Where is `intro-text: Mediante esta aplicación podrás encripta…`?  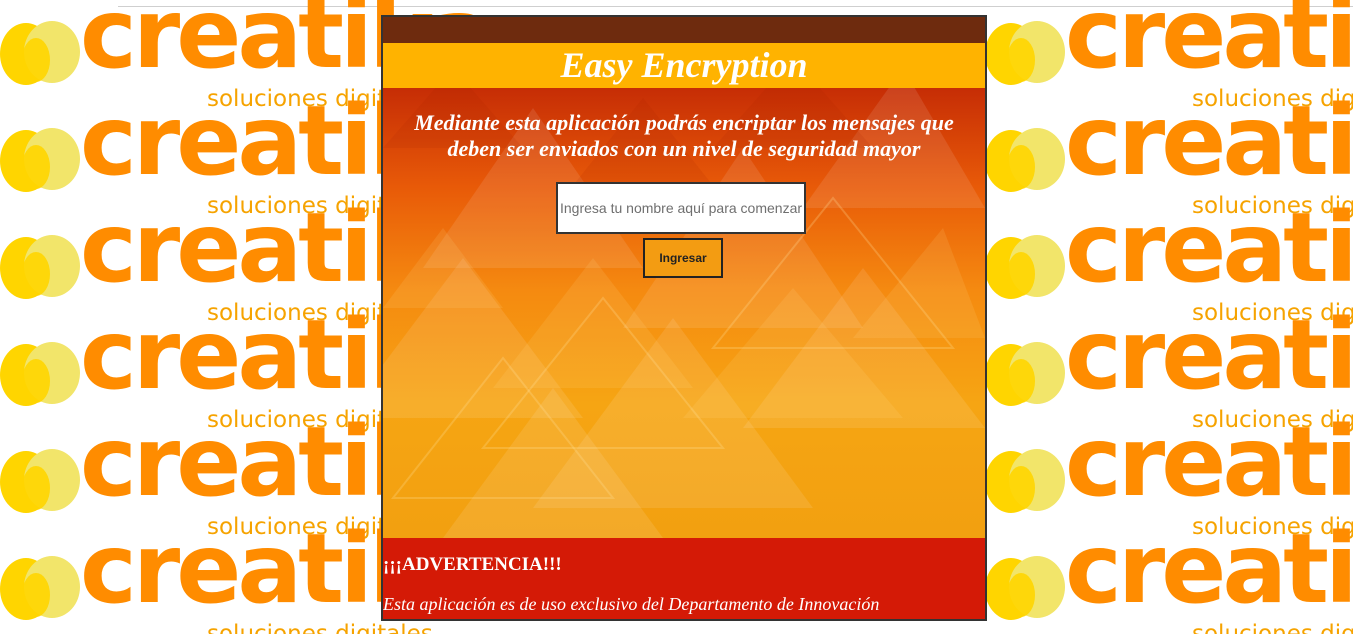 intro-text: Mediante esta aplicación podrás encripta… is located at coordinates (684, 135).